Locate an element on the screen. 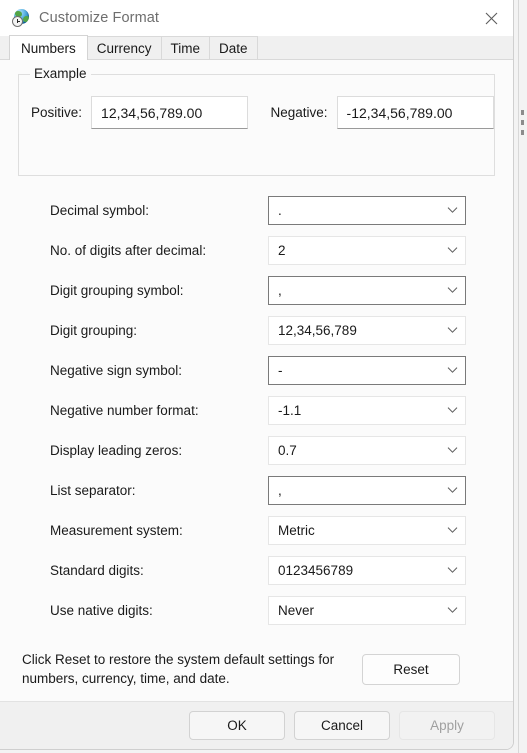 The height and width of the screenshot is (753, 527). setting-value: 2 is located at coordinates (282, 250).